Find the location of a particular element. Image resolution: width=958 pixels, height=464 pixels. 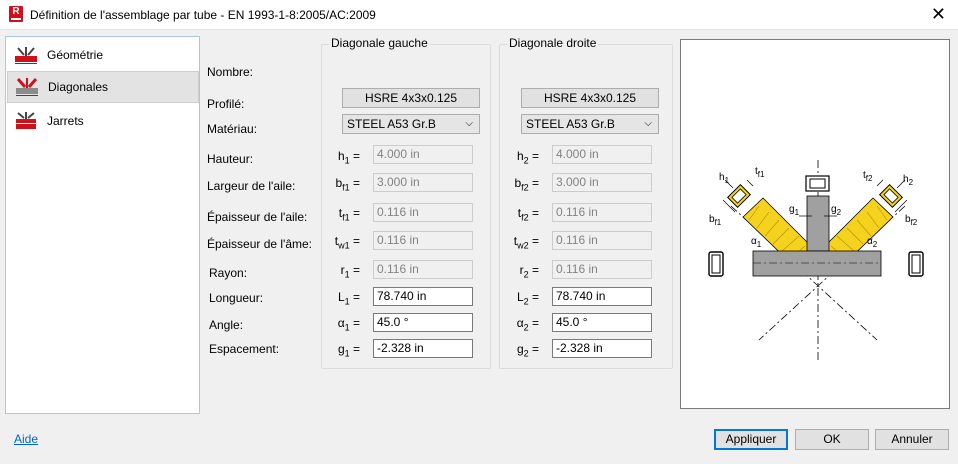

sym-r2: r2 = is located at coordinates (529, 271).